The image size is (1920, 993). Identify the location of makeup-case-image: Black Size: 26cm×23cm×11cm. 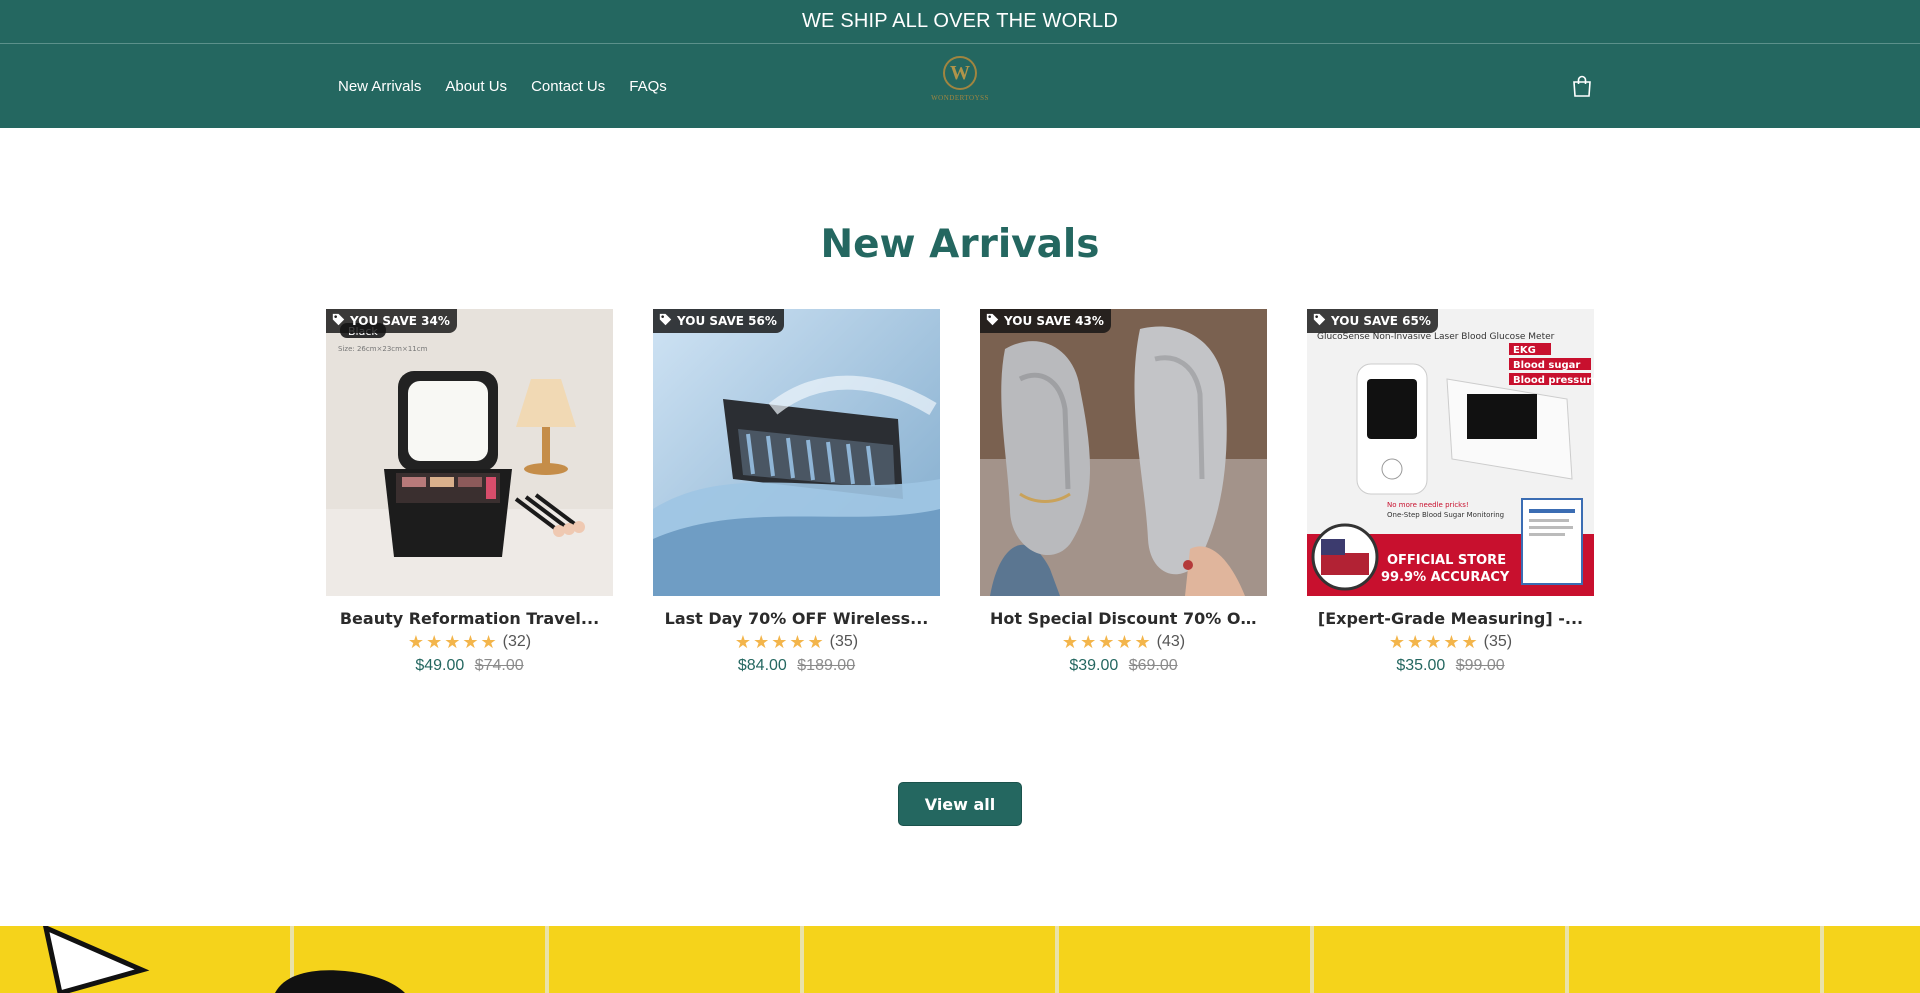
(469, 452).